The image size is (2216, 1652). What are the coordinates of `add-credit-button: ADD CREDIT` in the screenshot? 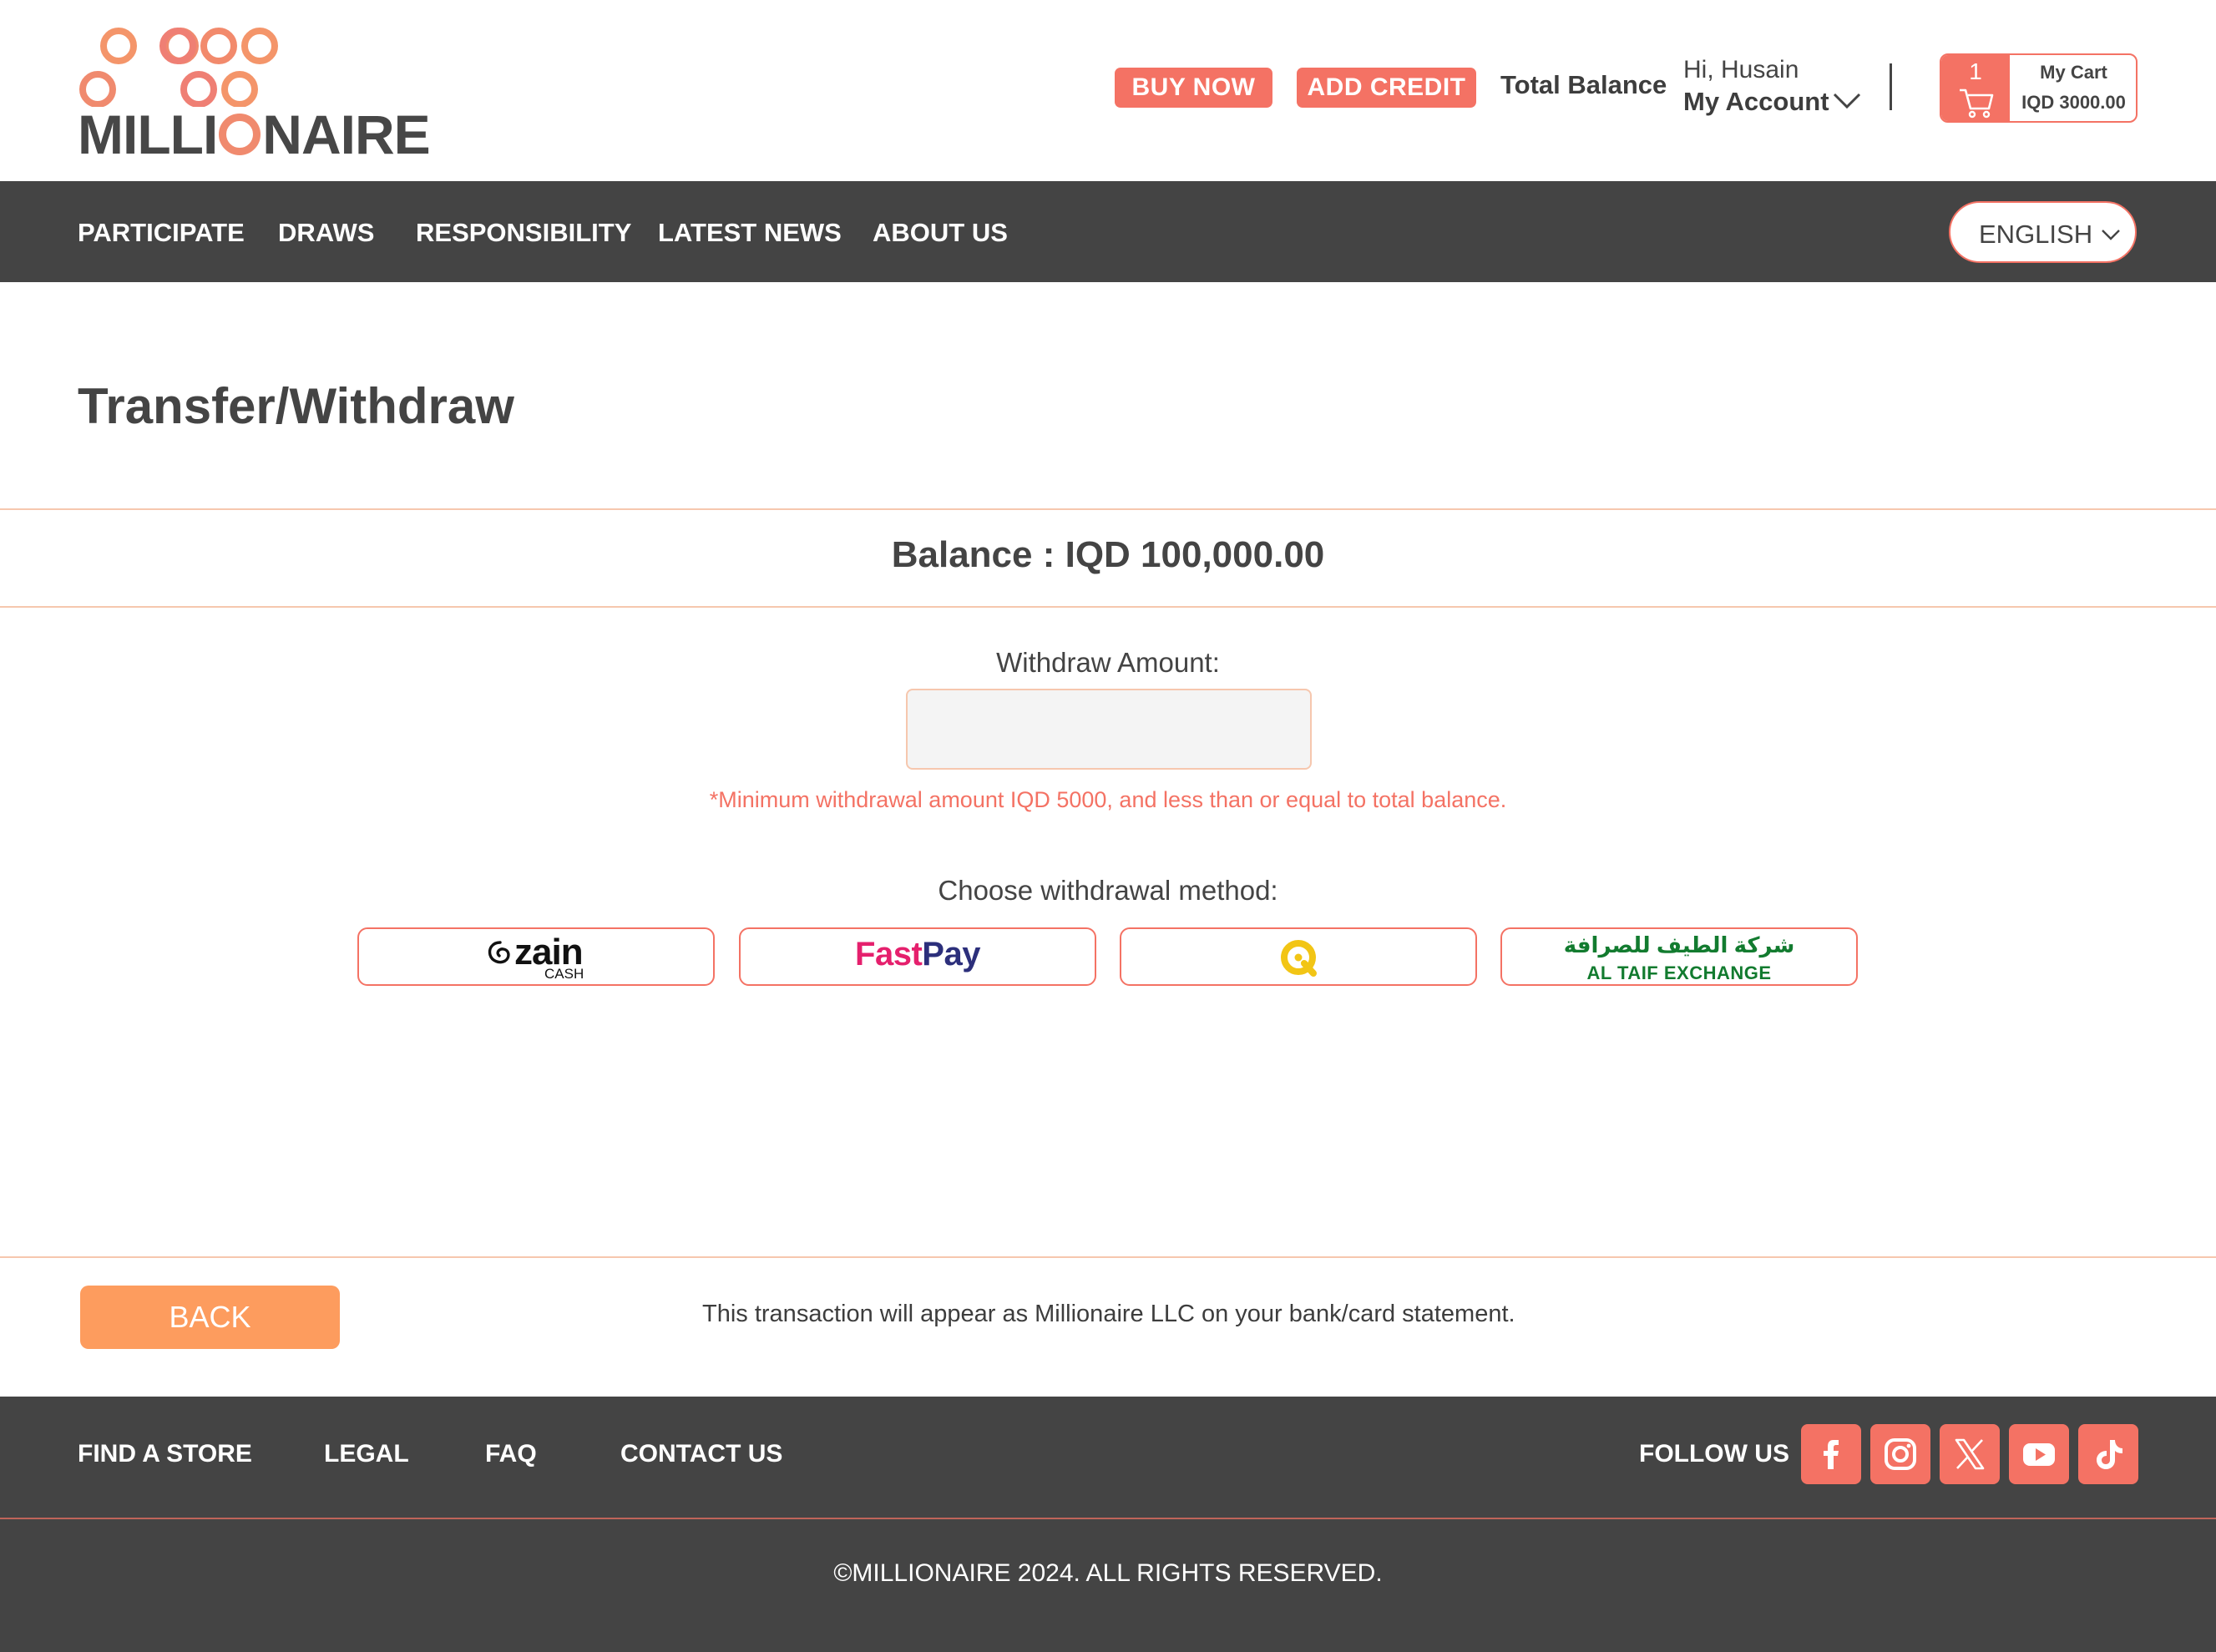 It's located at (1386, 88).